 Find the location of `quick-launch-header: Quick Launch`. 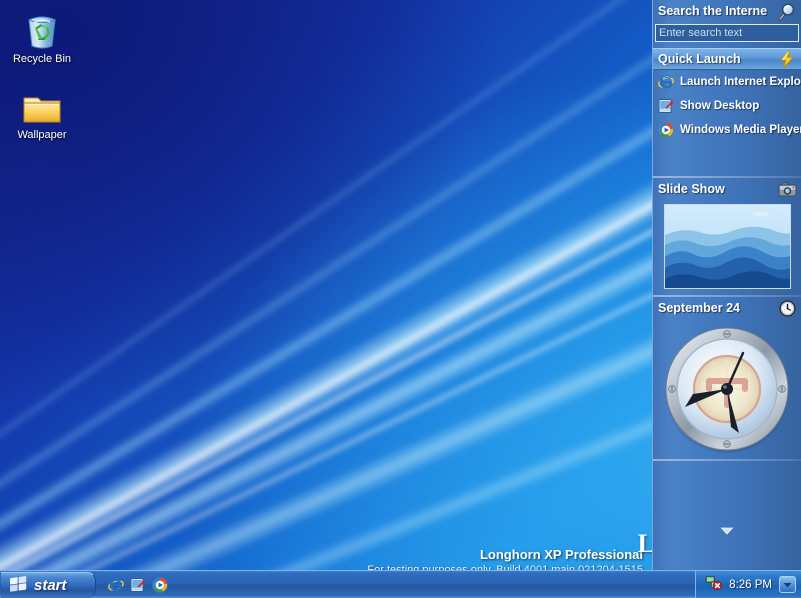

quick-launch-header: Quick Launch is located at coordinates (727, 59).